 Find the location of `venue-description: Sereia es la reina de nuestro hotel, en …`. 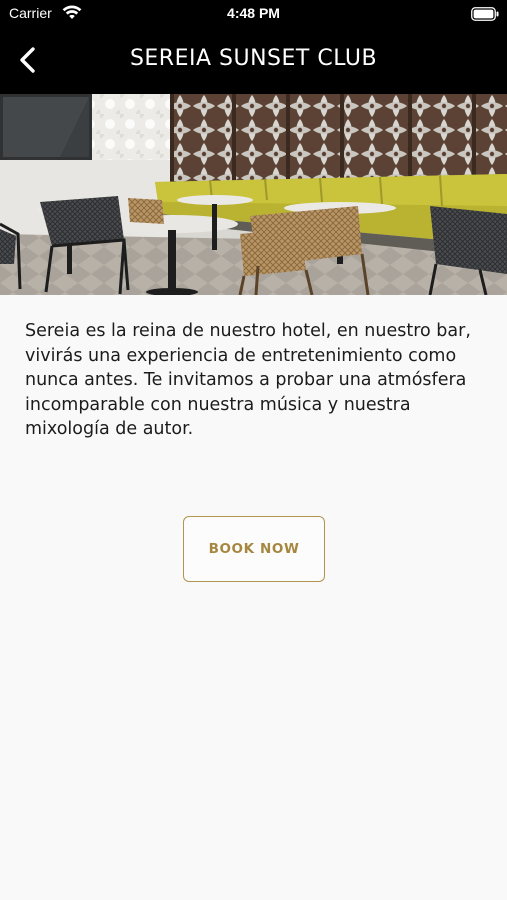

venue-description: Sereia es la reina de nuestro hotel, en … is located at coordinates (248, 380).